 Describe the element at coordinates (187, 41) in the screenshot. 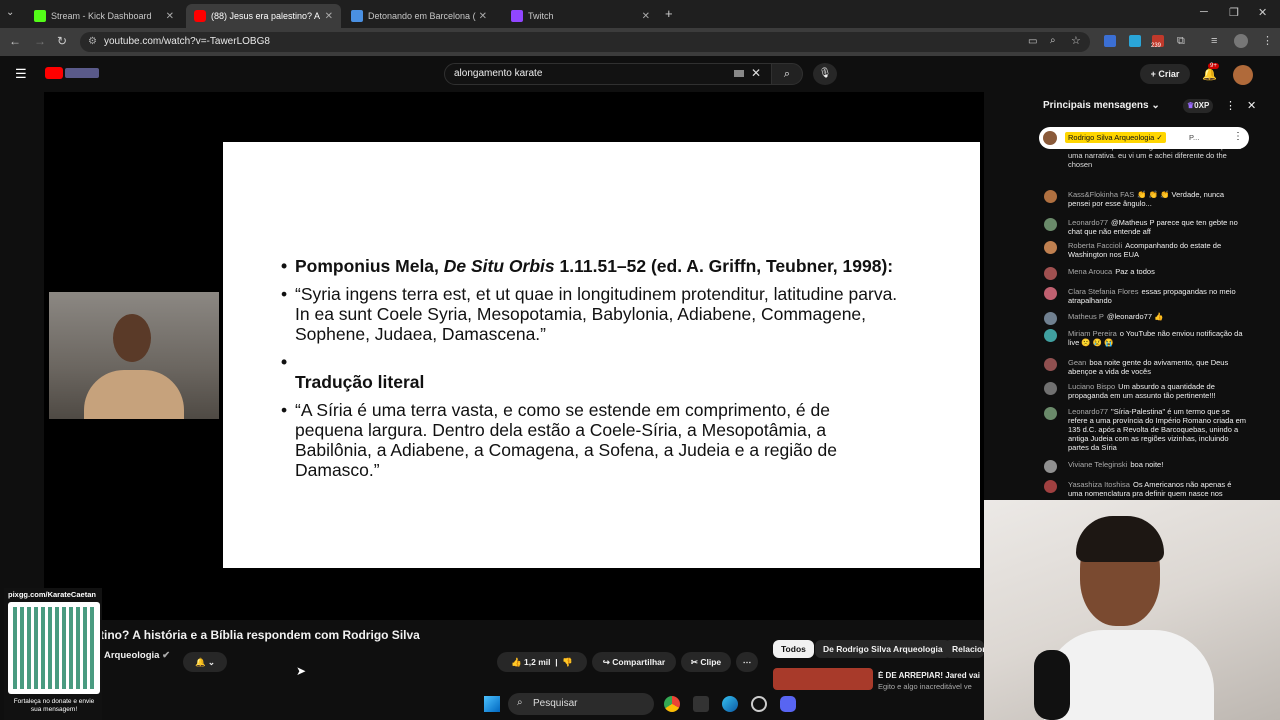

I see `url-text: youtube.com/watch?v=-TawerLOBG8` at that location.